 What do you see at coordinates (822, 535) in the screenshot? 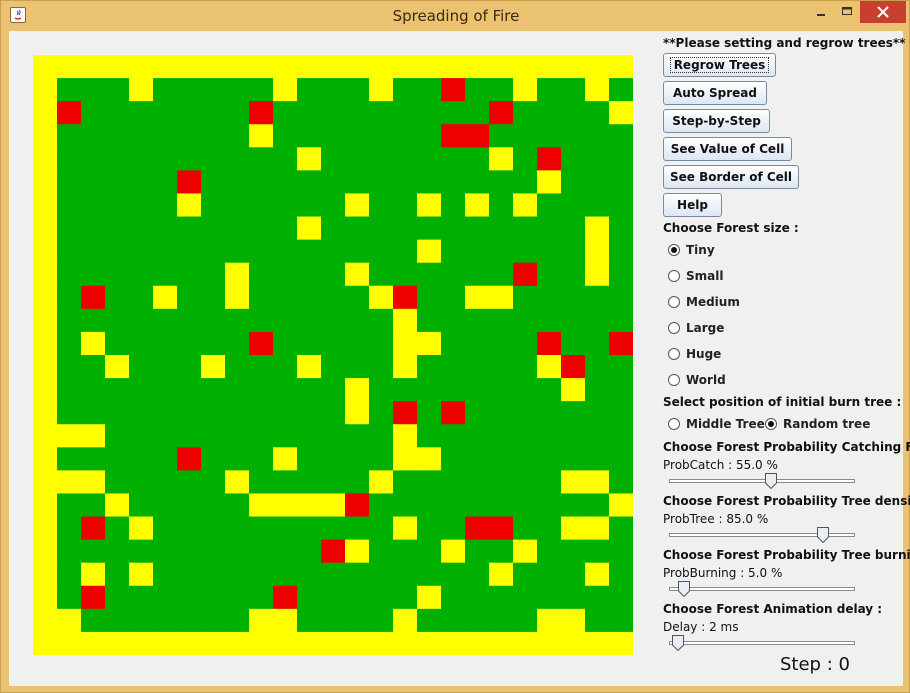
I see `slider-thumb` at bounding box center [822, 535].